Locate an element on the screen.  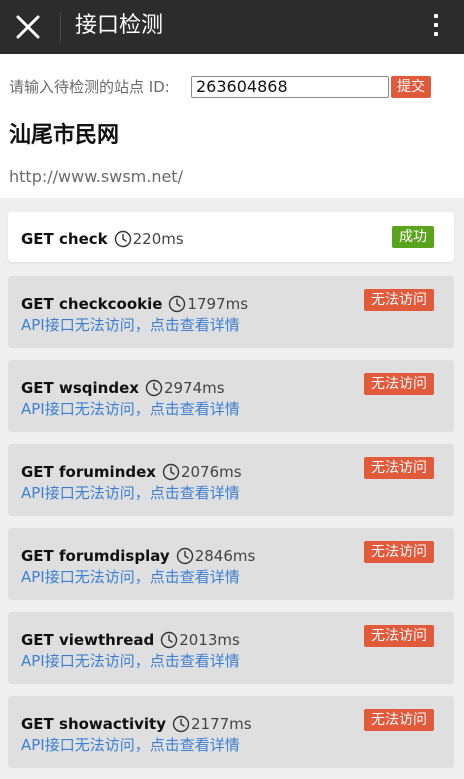
top-bar: 接口检测 is located at coordinates (232, 27).